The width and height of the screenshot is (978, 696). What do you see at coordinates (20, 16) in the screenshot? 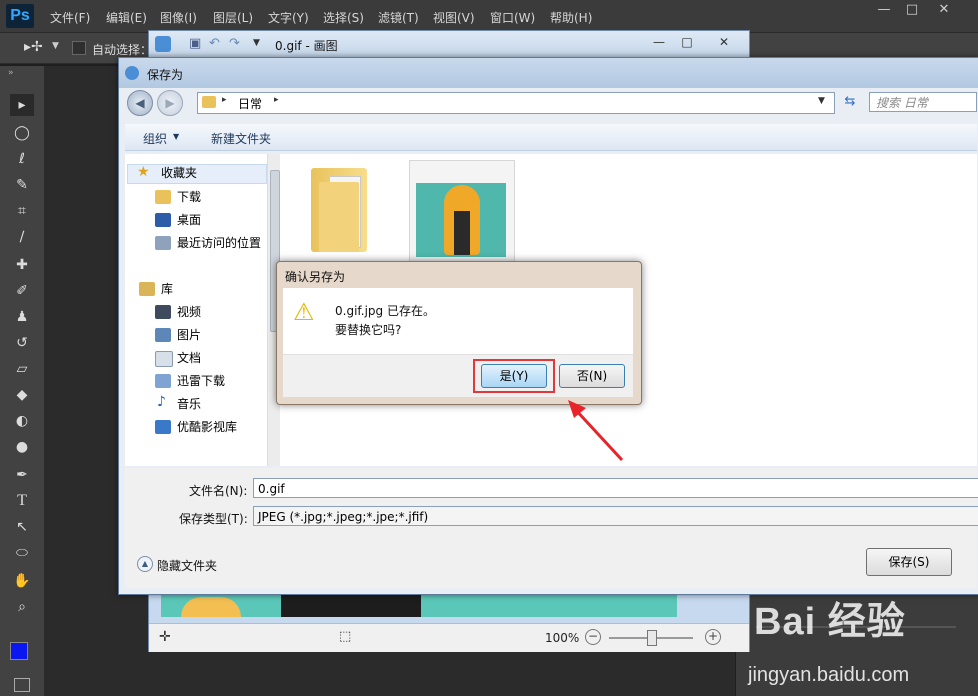
I see `photoshop-logo: Ps` at bounding box center [20, 16].